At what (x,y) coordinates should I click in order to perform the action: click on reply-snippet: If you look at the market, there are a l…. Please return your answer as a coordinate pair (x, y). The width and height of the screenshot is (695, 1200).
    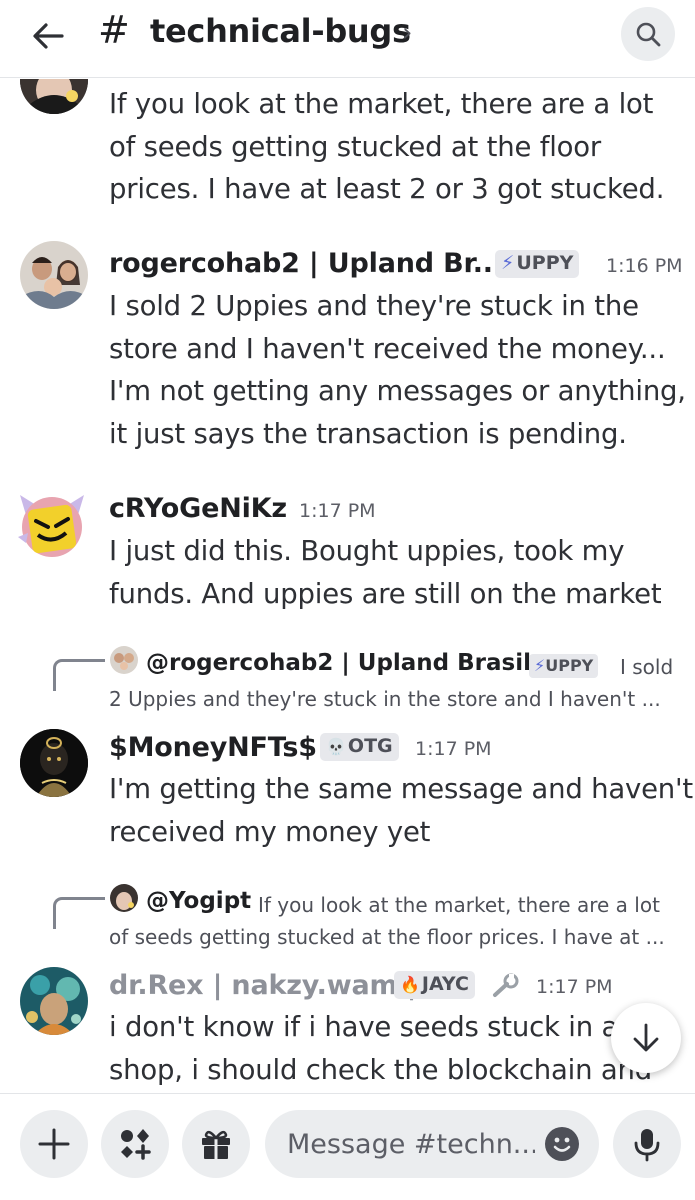
    Looking at the image, I should click on (459, 905).